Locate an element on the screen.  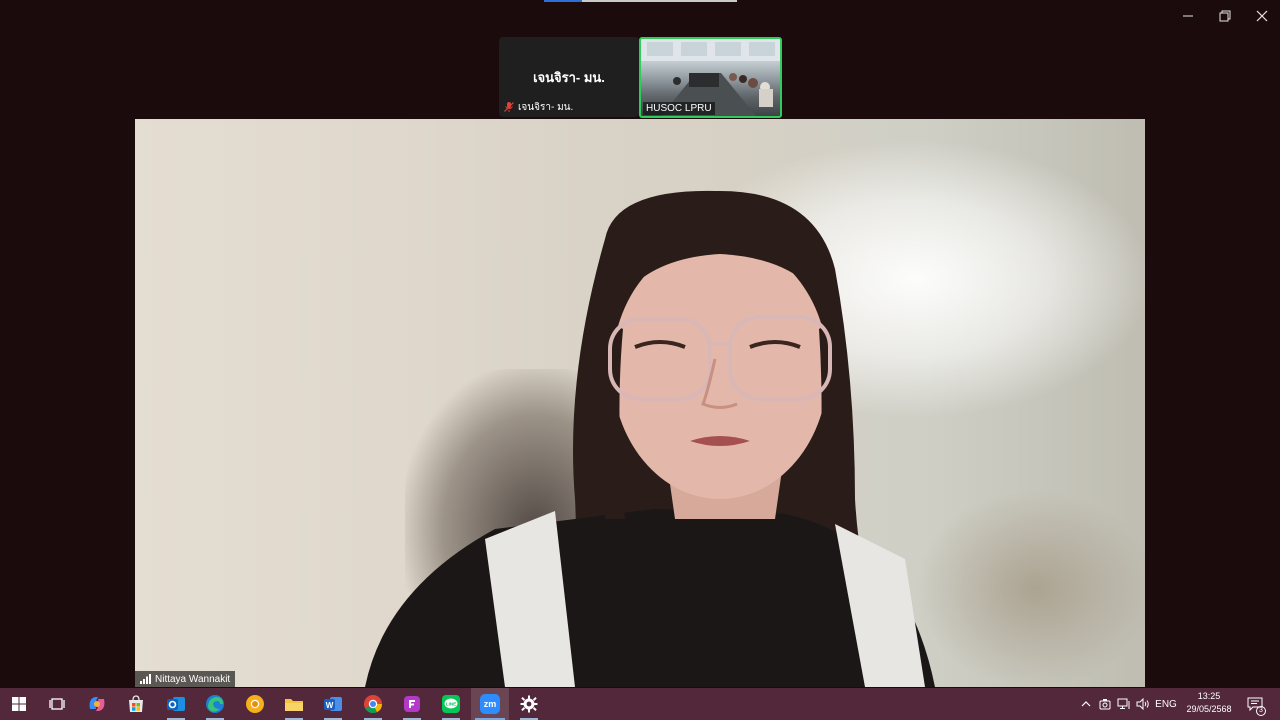
chrome-yellow-icon is located at coordinates (255, 704).